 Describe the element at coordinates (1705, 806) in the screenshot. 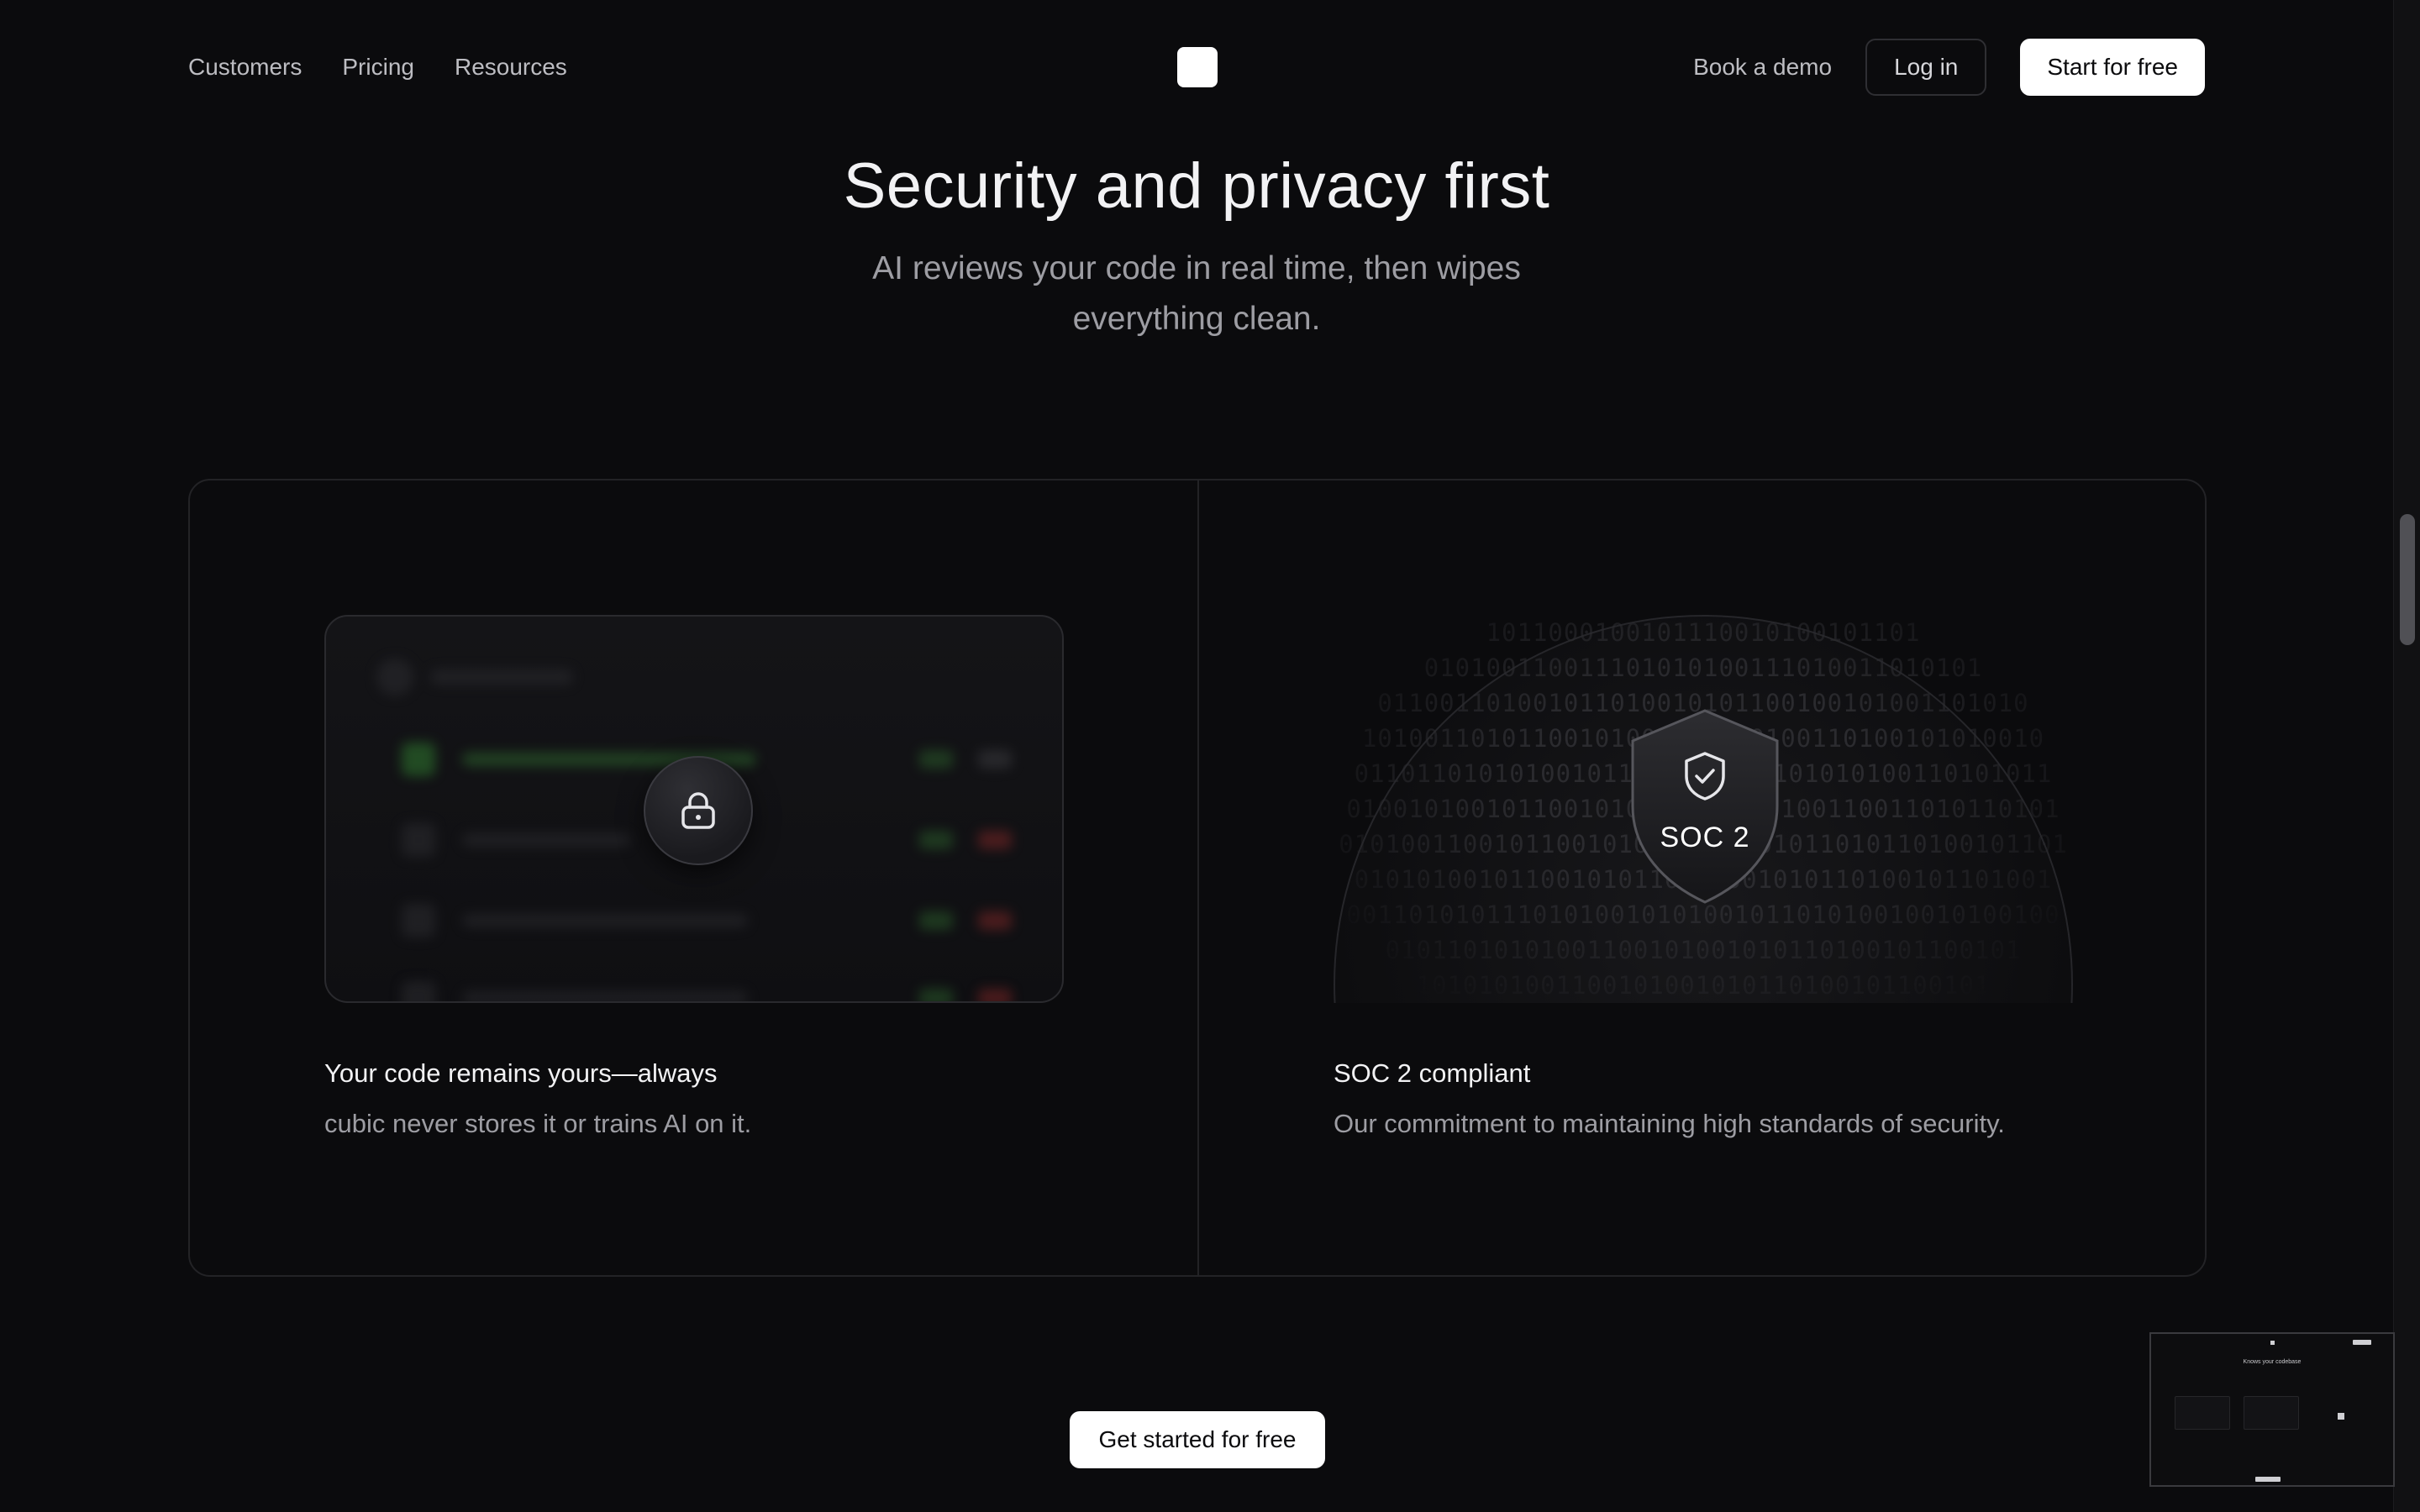

I see `soc2-shield: SOC 2` at that location.